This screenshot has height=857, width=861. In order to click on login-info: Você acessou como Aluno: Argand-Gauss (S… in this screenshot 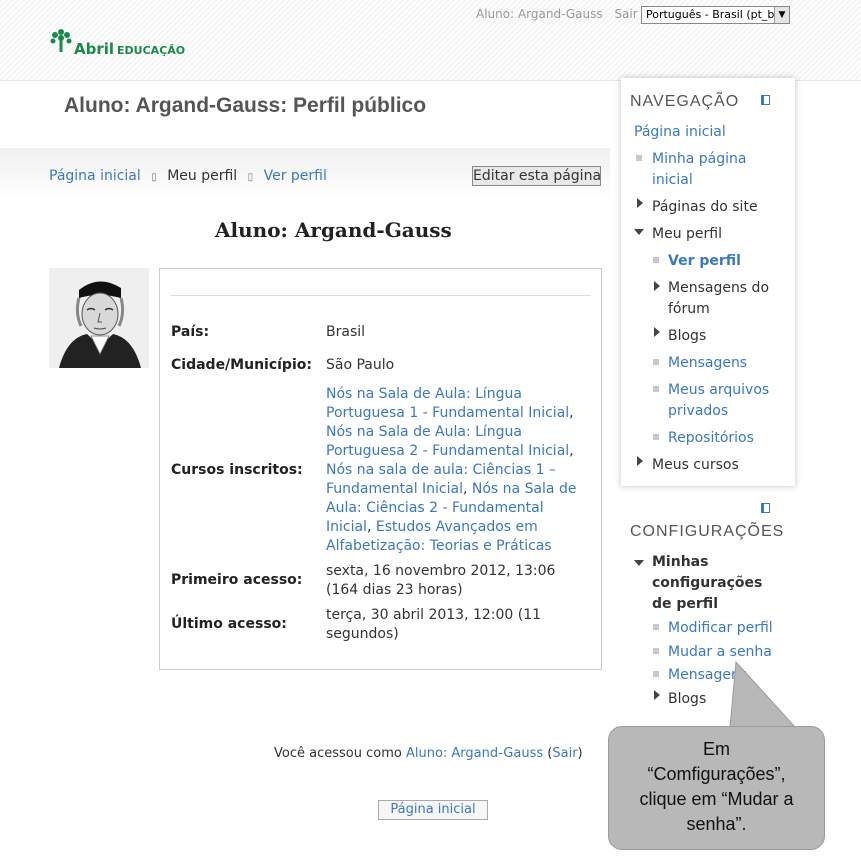, I will do `click(428, 753)`.